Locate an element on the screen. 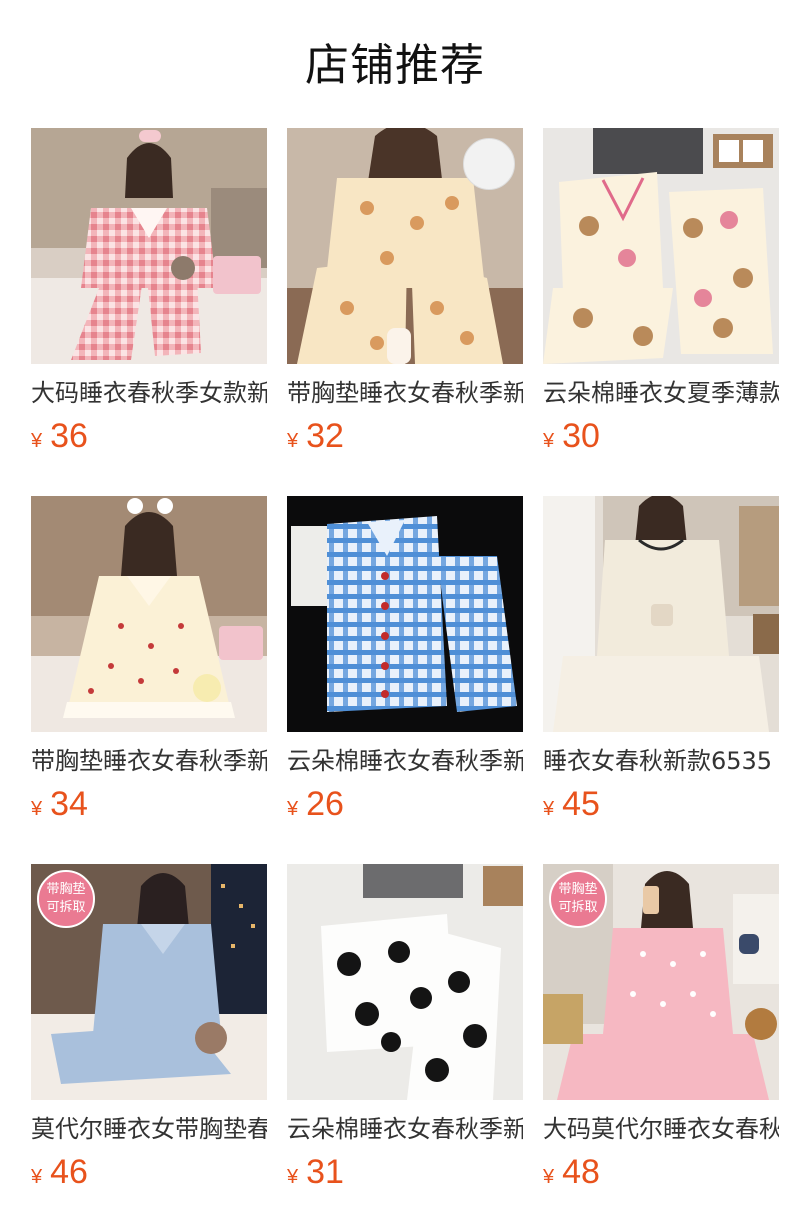 The height and width of the screenshot is (1232, 790). product-card: 云朵棉睡衣女春秋季新款 ¥26 is located at coordinates (405, 660).